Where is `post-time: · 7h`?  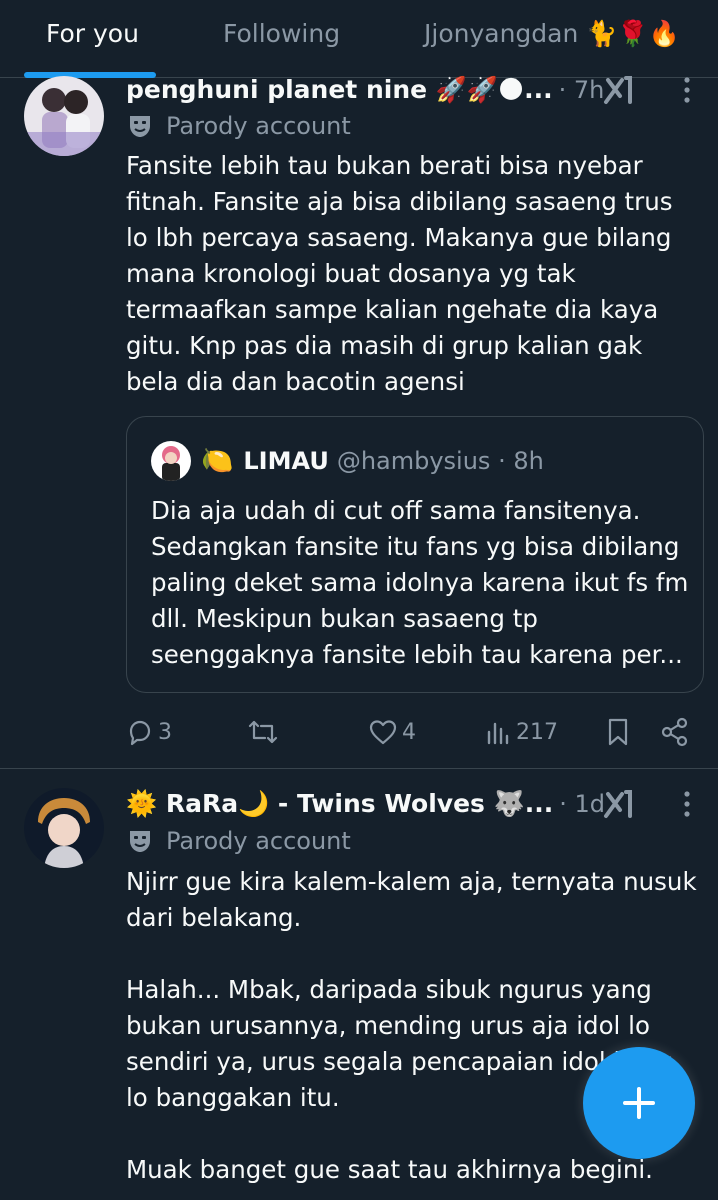
post-time: · 7h is located at coordinates (582, 90).